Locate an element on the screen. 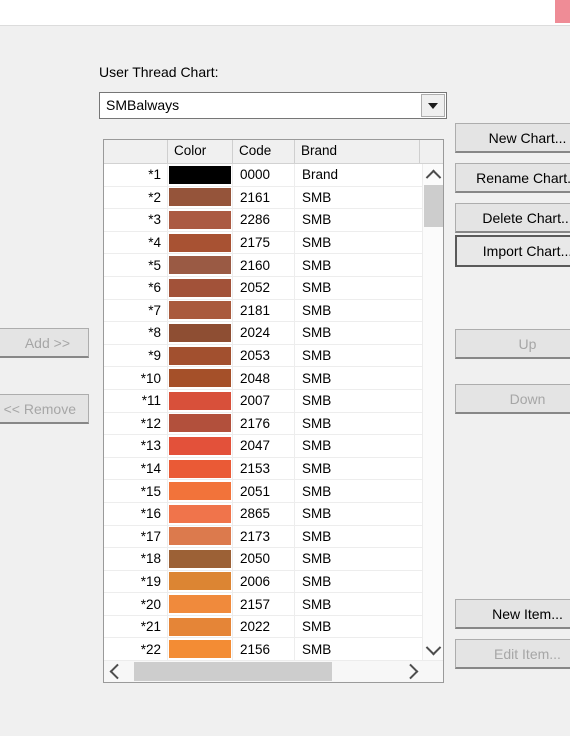 This screenshot has height=736, width=570. row-code: 2156 is located at coordinates (264, 649).